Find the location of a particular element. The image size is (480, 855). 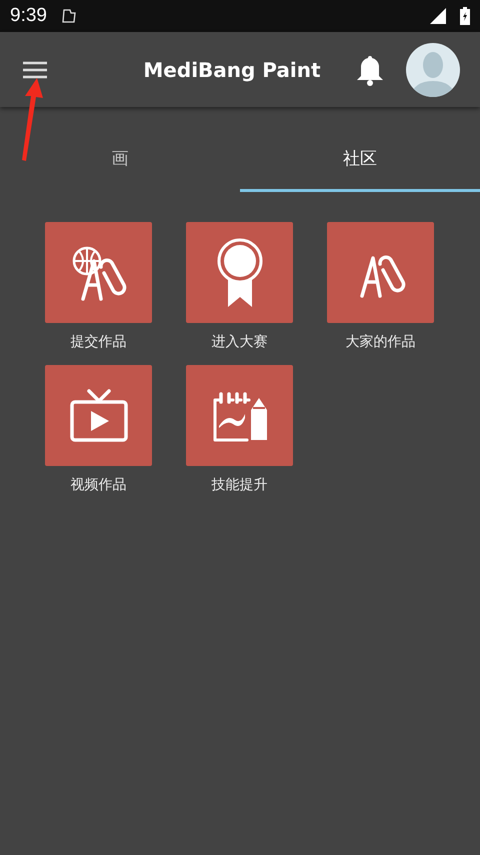

bell-icon is located at coordinates (370, 70).